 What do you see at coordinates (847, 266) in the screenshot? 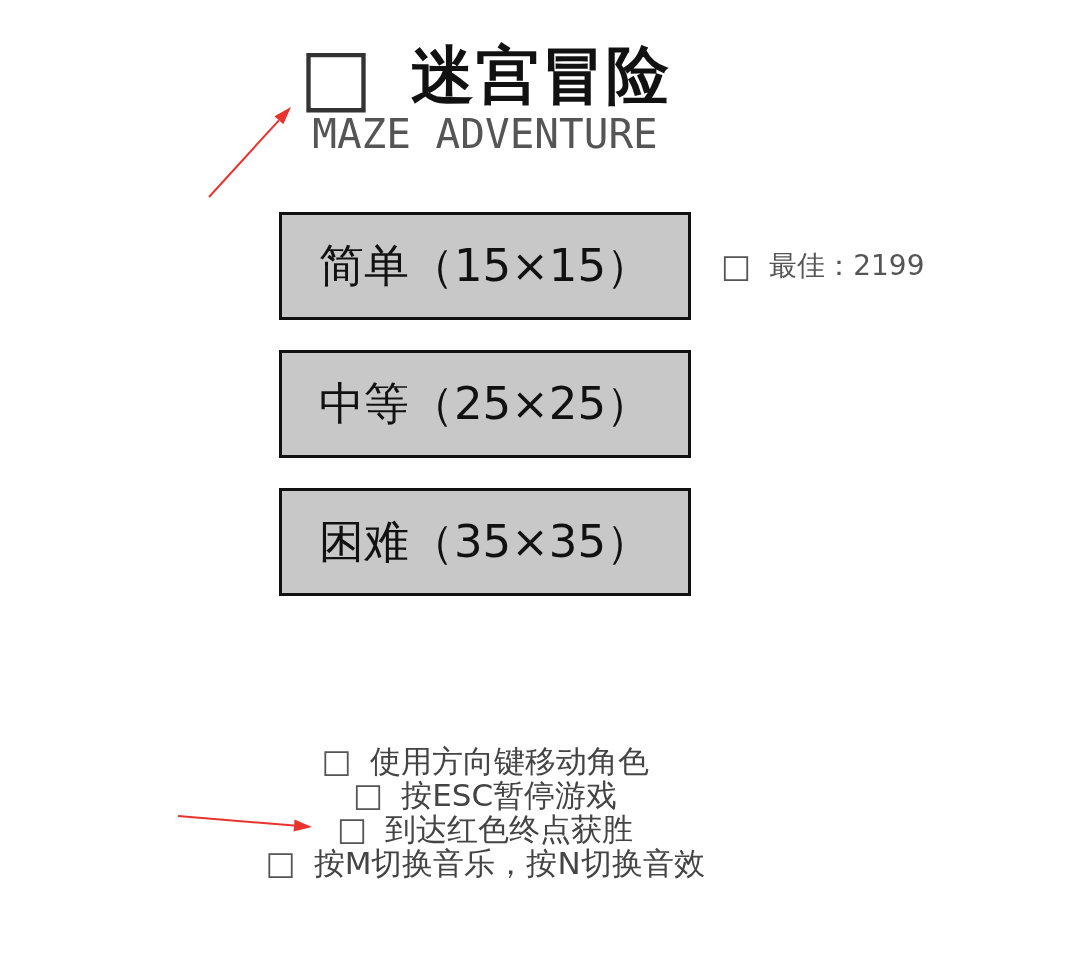
I see `best-score: 最佳：2199` at bounding box center [847, 266].